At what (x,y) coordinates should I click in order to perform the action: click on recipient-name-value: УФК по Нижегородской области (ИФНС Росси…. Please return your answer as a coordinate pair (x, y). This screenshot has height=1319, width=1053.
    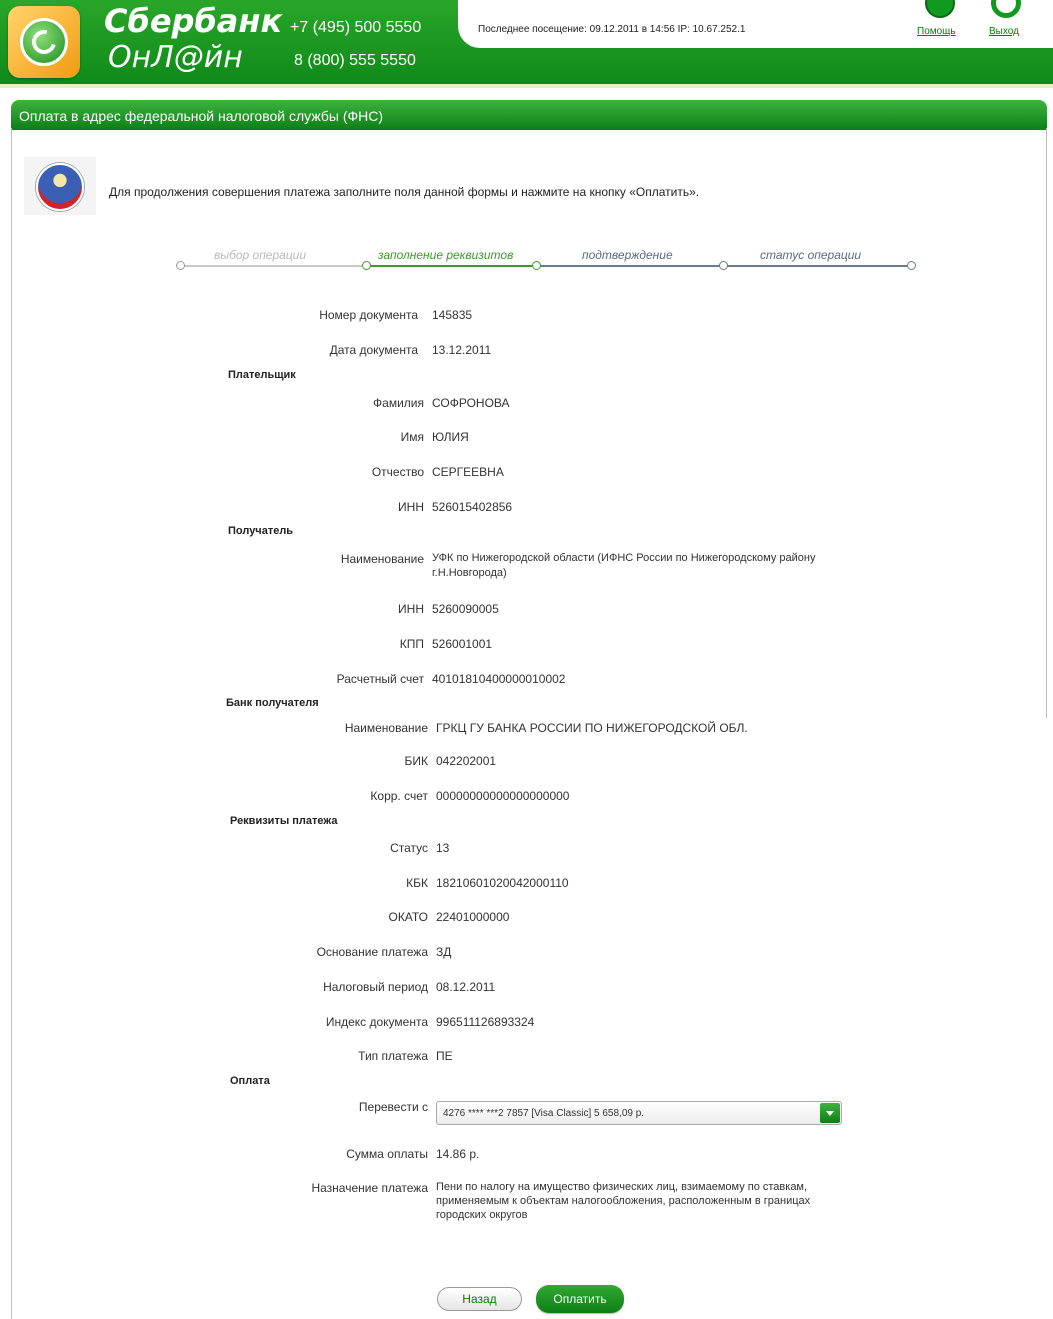
    Looking at the image, I should click on (624, 558).